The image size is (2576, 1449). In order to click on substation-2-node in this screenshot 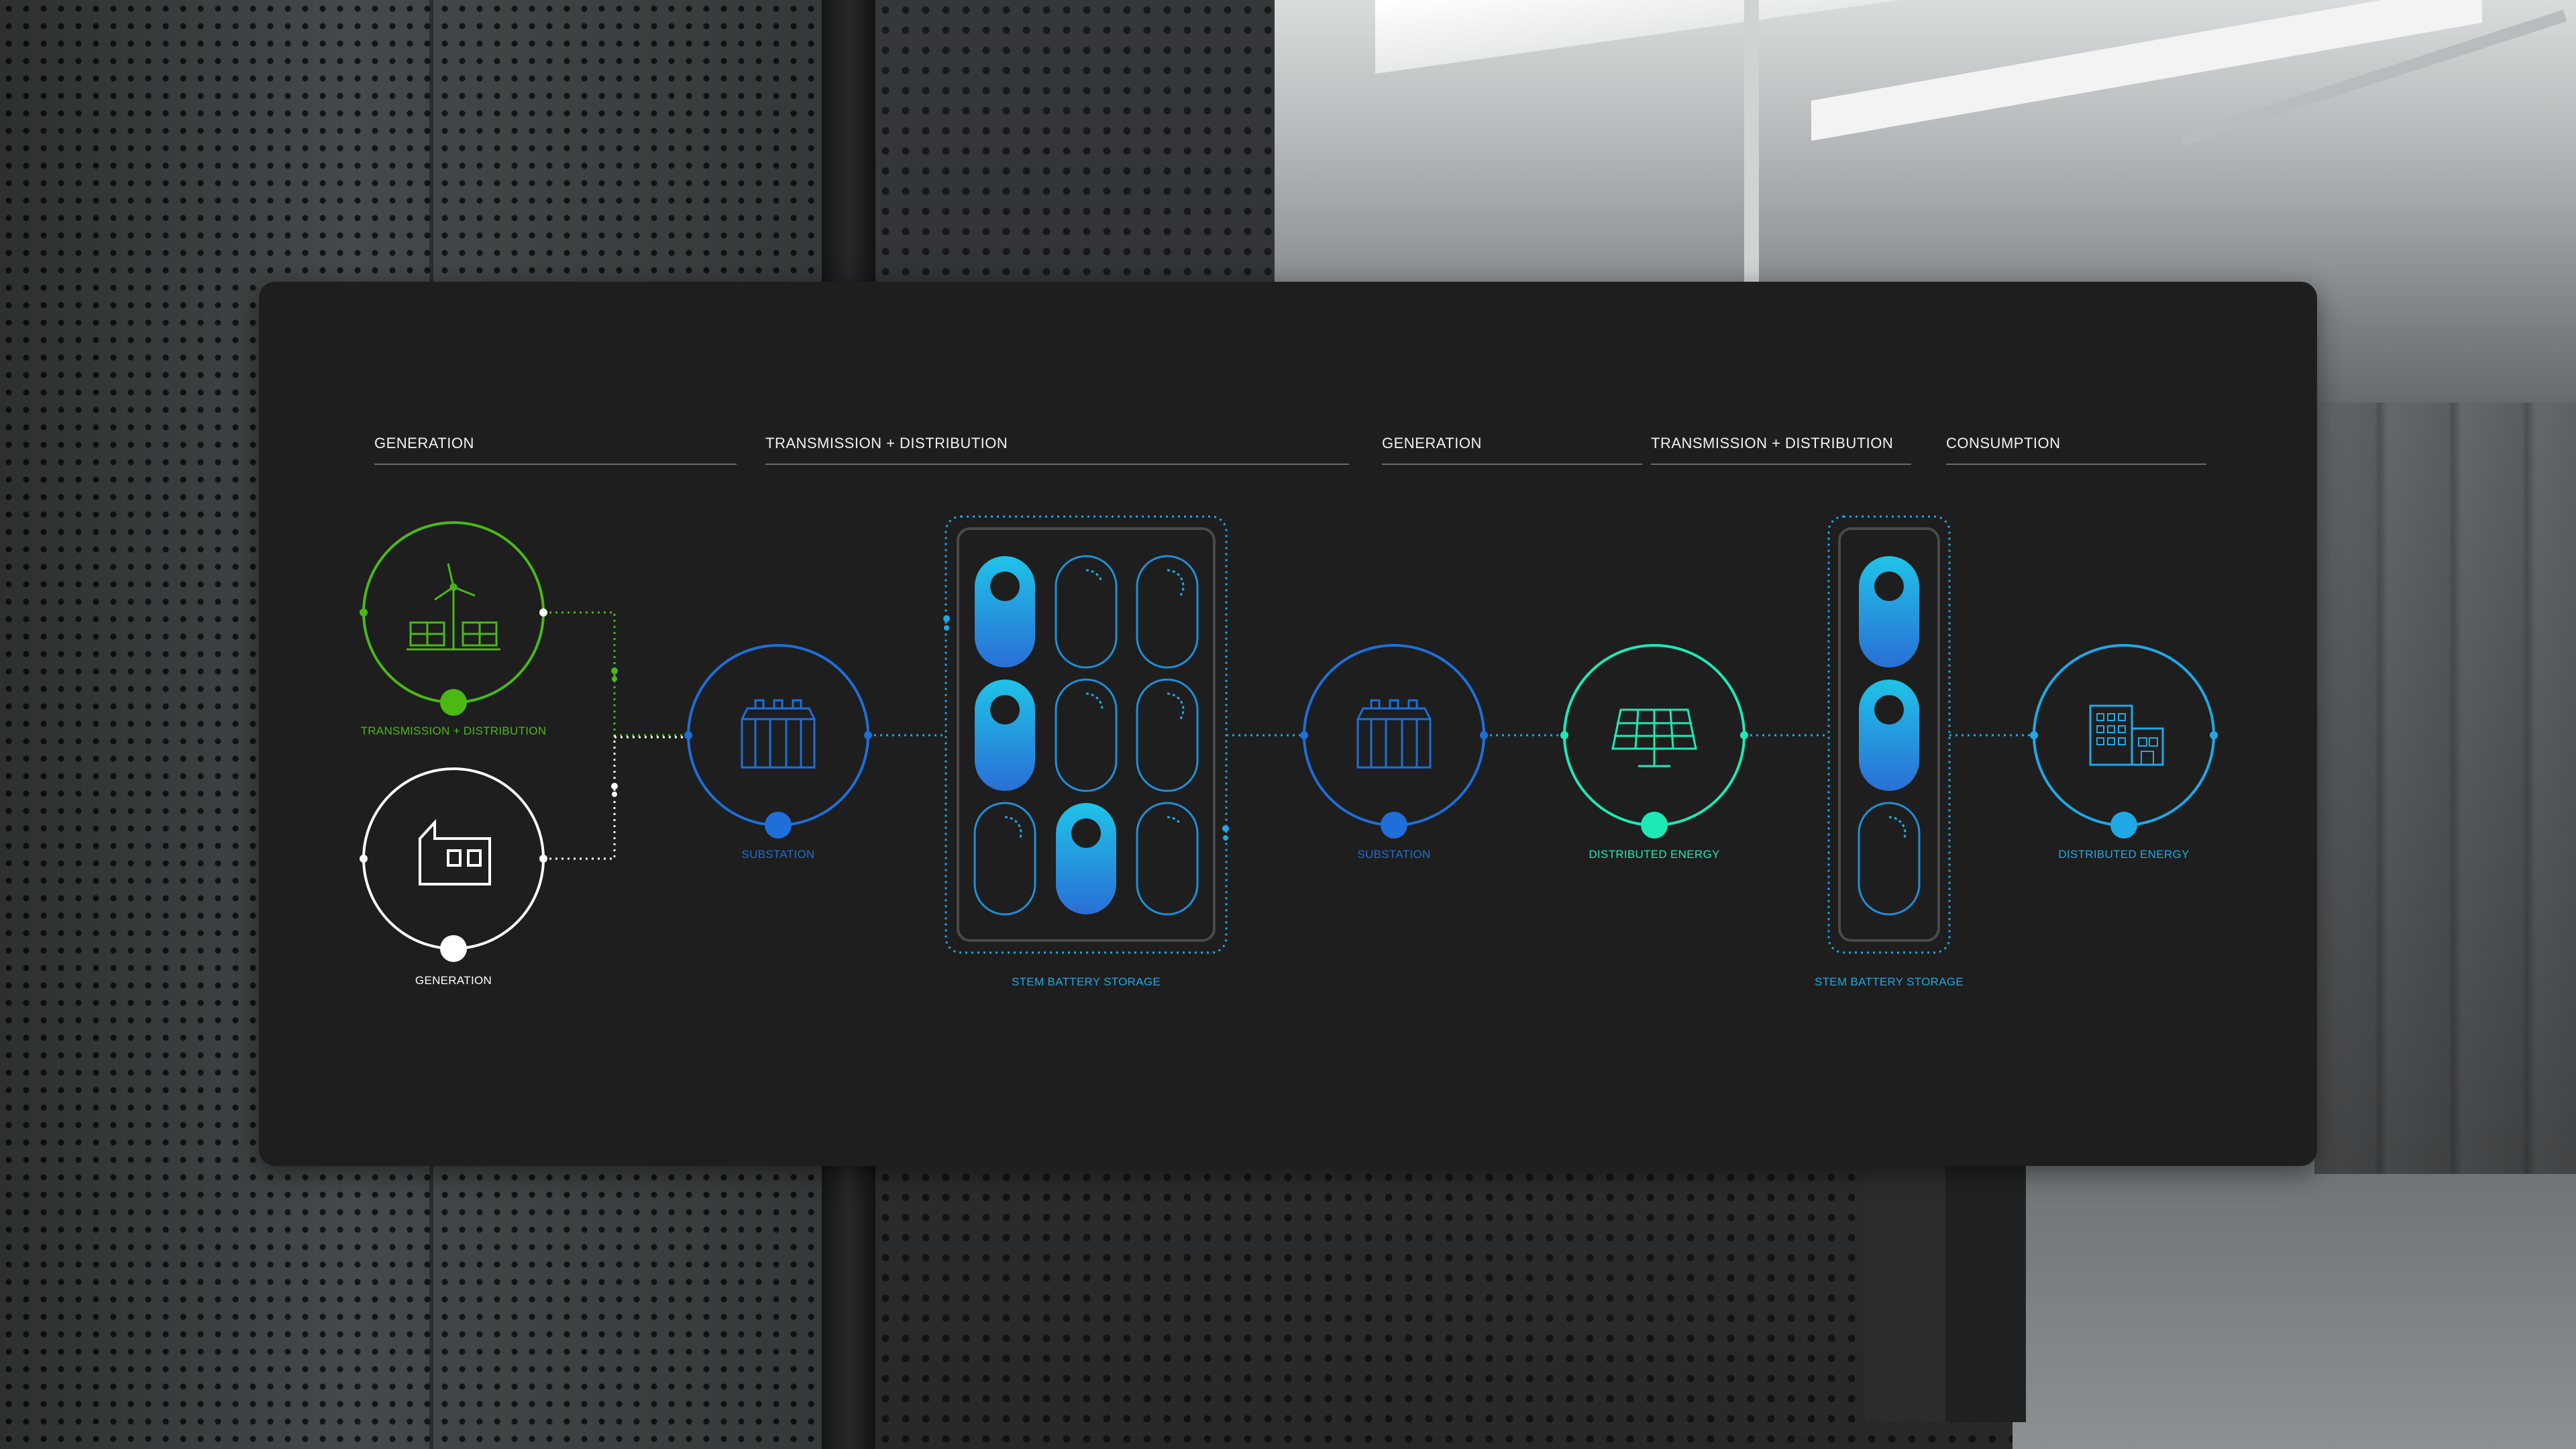, I will do `click(1394, 741)`.